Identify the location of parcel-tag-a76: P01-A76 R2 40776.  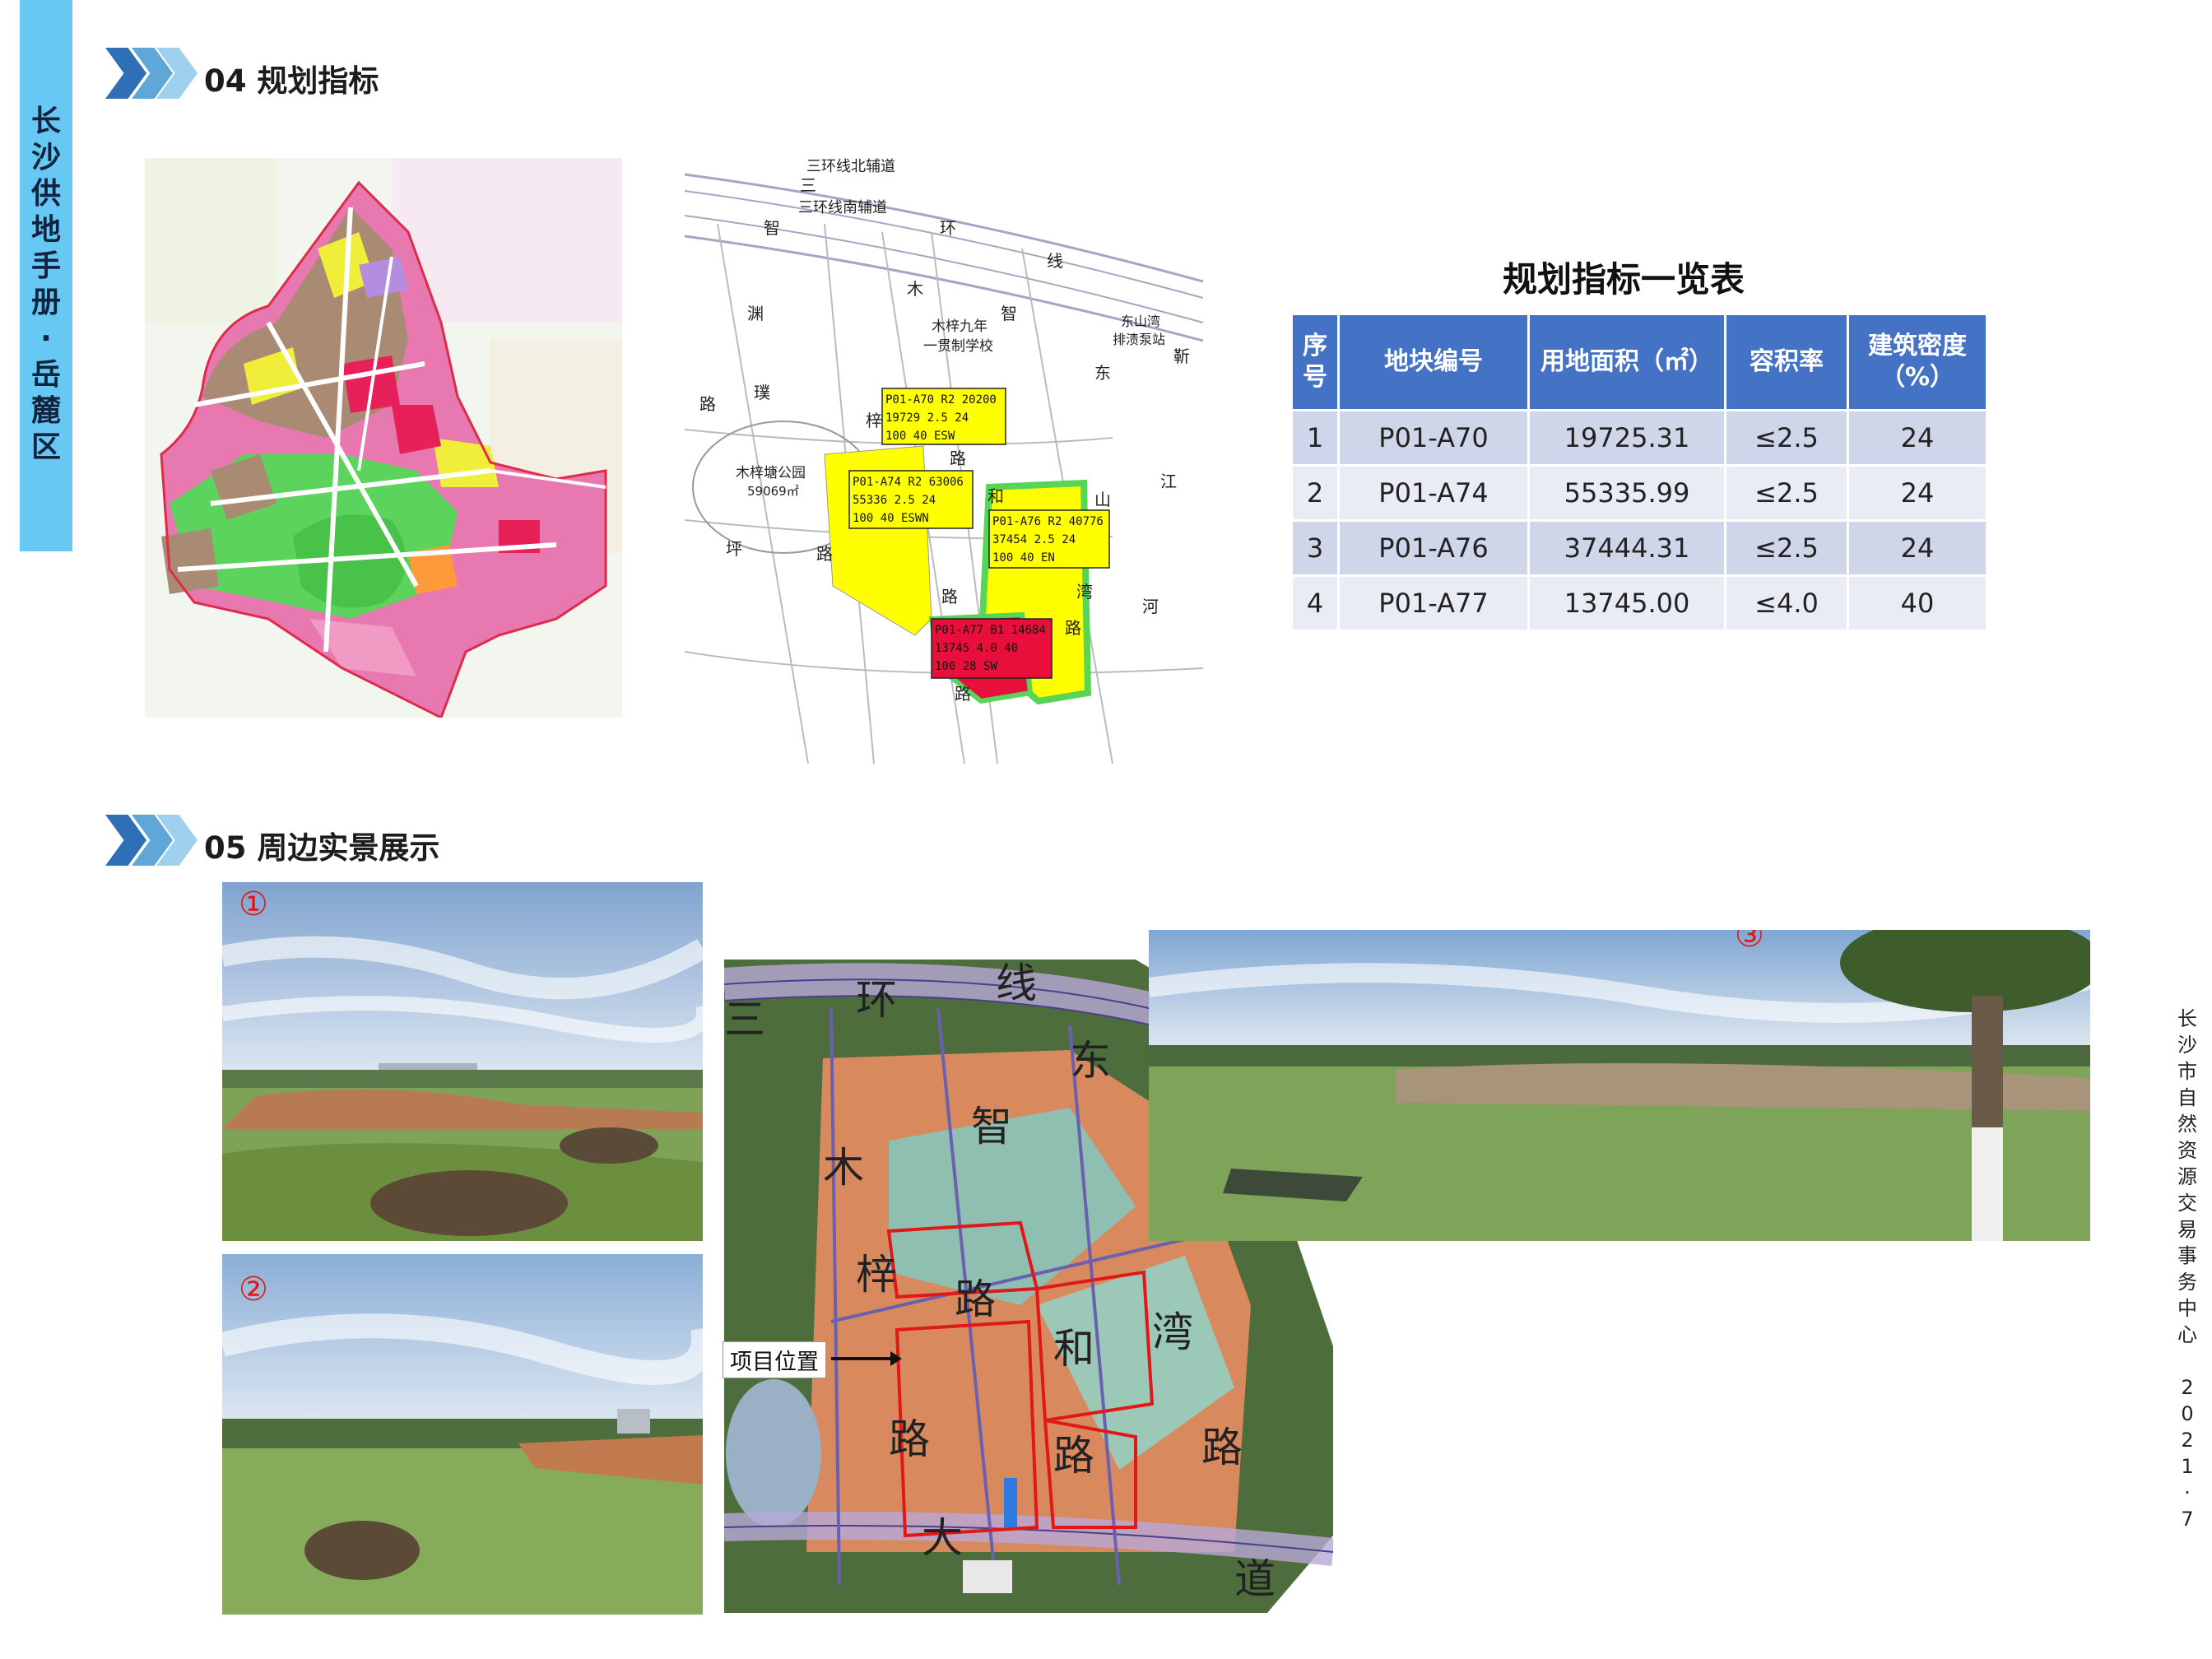
(1048, 521).